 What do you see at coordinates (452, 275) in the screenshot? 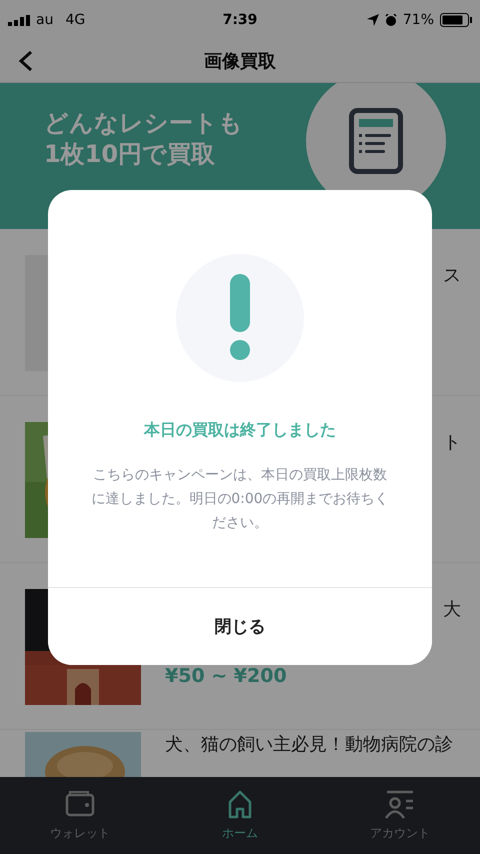
I see `item-title: ス` at bounding box center [452, 275].